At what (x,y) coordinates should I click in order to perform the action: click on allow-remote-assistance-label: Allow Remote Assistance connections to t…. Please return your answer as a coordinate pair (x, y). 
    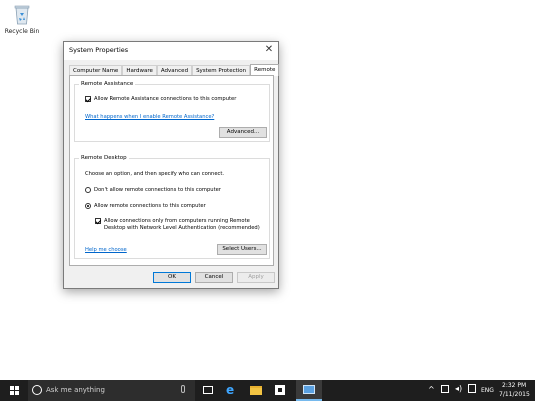
    Looking at the image, I should click on (165, 99).